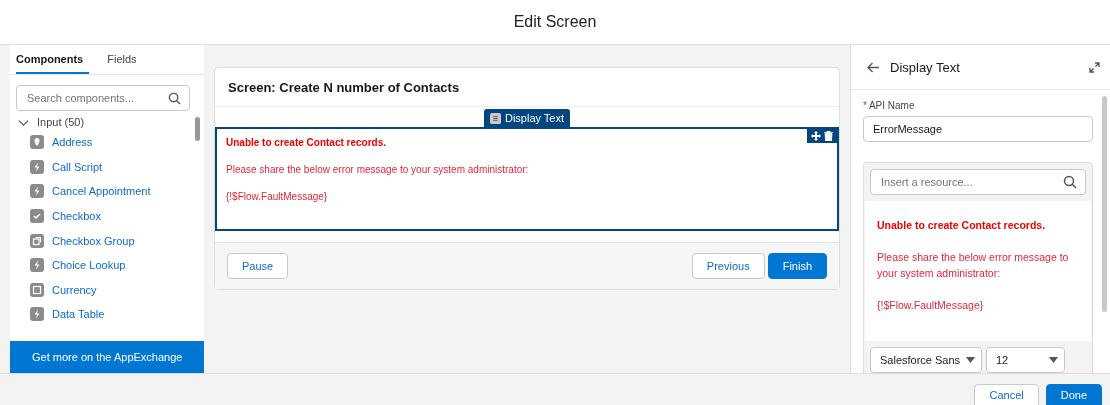  I want to click on editor-text: Unable to create Contact records., so click(962, 225).